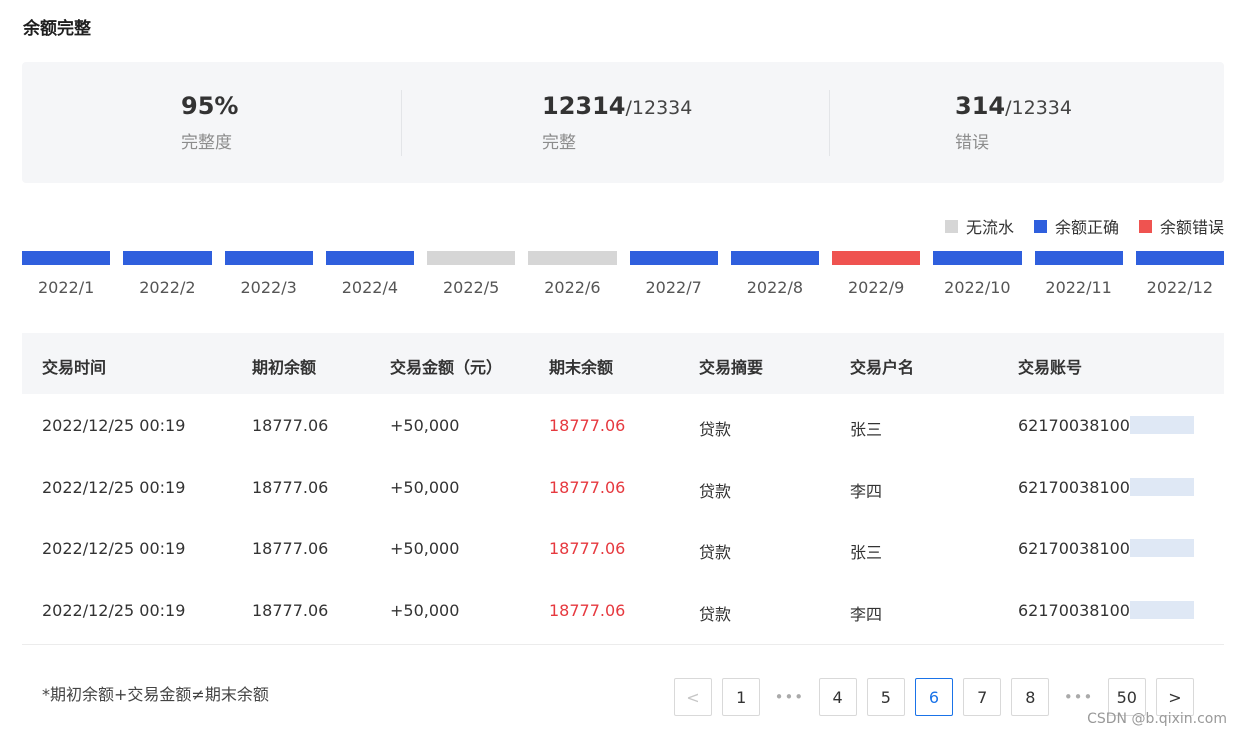 The width and height of the screenshot is (1241, 738). Describe the element at coordinates (882, 367) in the screenshot. I see `column-header: 交易户名` at that location.